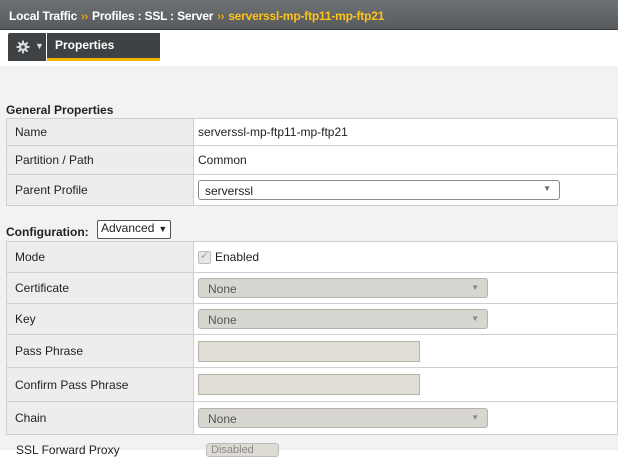  I want to click on table-row: Certificate None ▼, so click(312, 288).